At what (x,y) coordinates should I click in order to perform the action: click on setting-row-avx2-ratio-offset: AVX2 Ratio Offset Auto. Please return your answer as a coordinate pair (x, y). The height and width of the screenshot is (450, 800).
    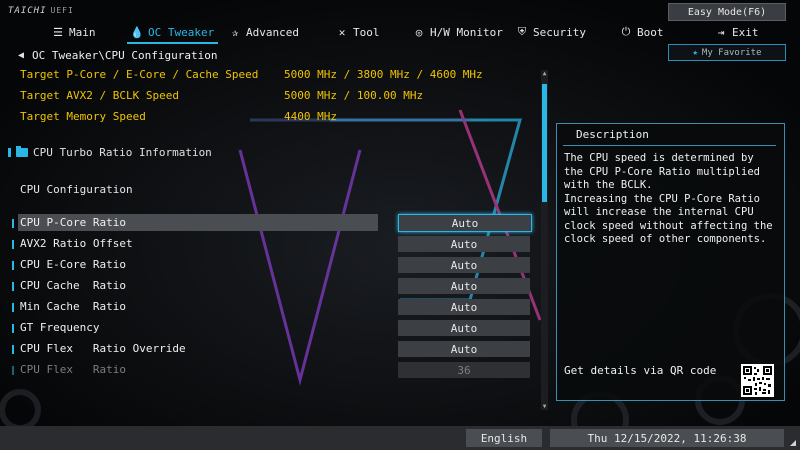
    Looking at the image, I should click on (272, 244).